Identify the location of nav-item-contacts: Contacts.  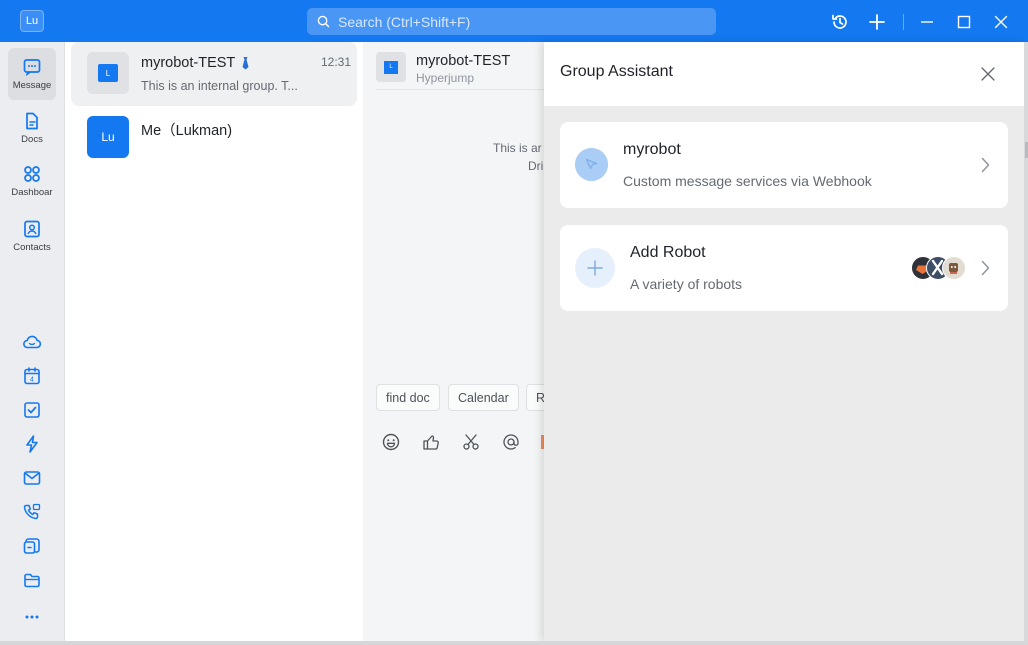
(32, 236).